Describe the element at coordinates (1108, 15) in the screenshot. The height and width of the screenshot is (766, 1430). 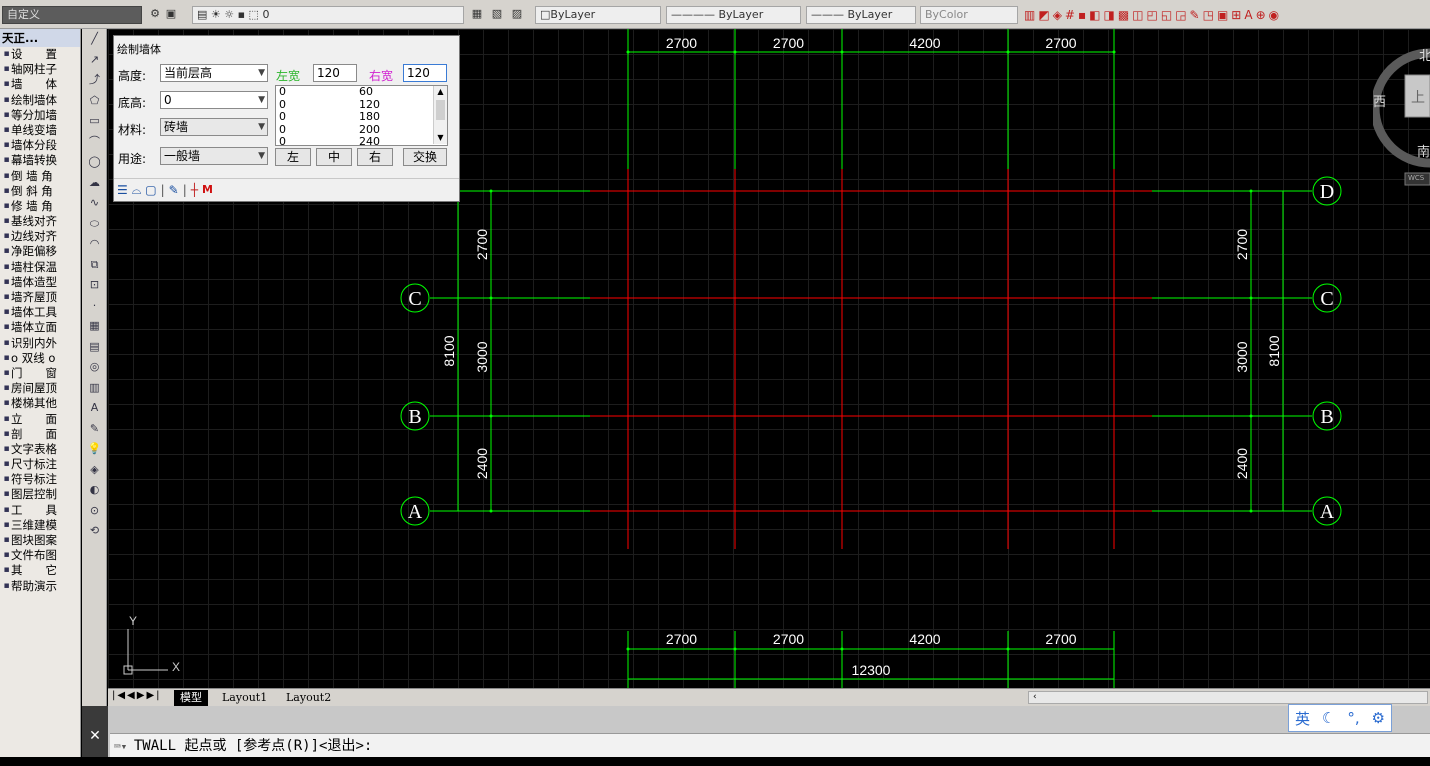
I see `tool-icon-7: ◨` at that location.